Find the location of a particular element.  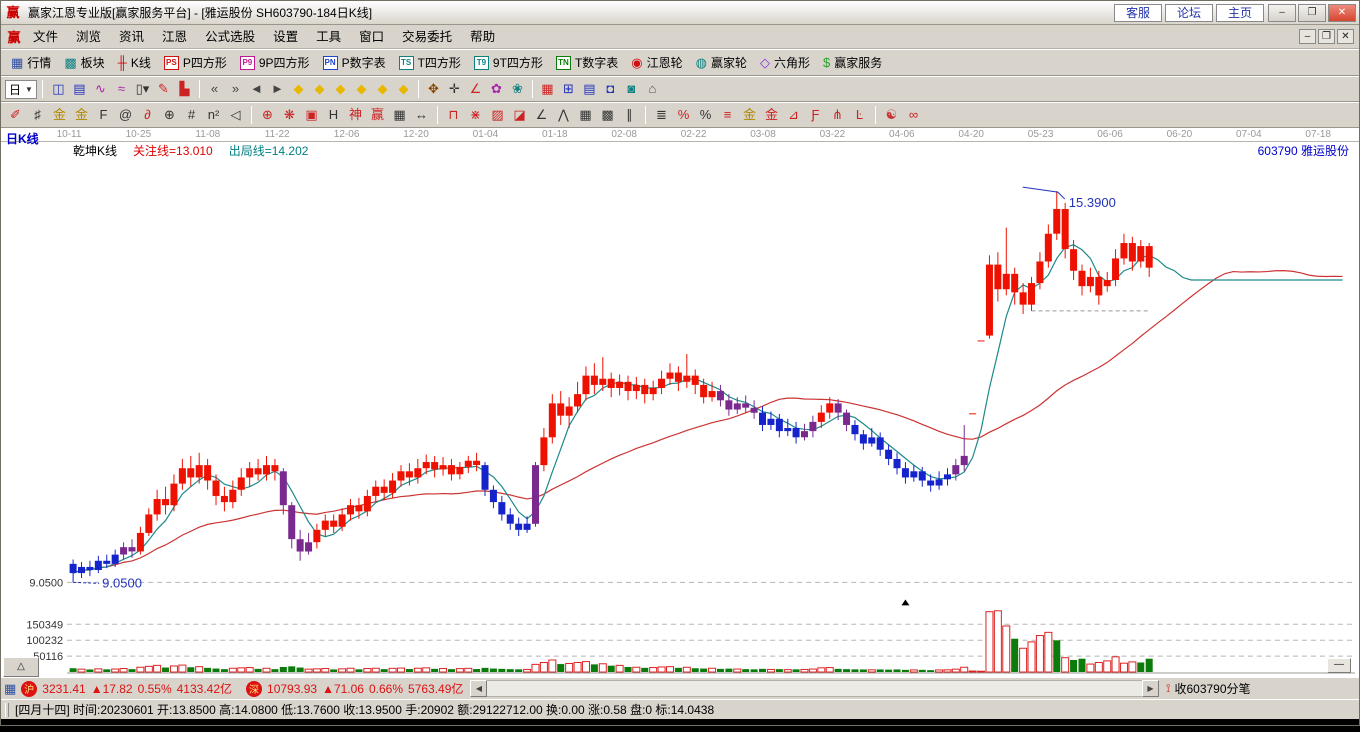

percent-retrace-icon: % is located at coordinates (683, 115).